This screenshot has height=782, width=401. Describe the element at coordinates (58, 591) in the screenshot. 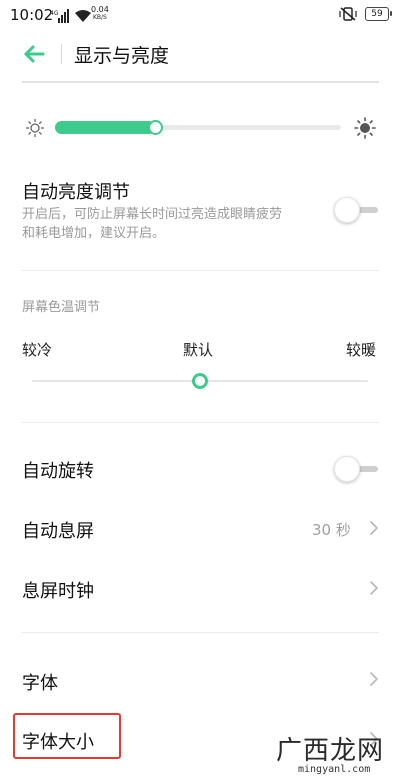

I see `screen-off-clock-title: 息屏时钟` at that location.